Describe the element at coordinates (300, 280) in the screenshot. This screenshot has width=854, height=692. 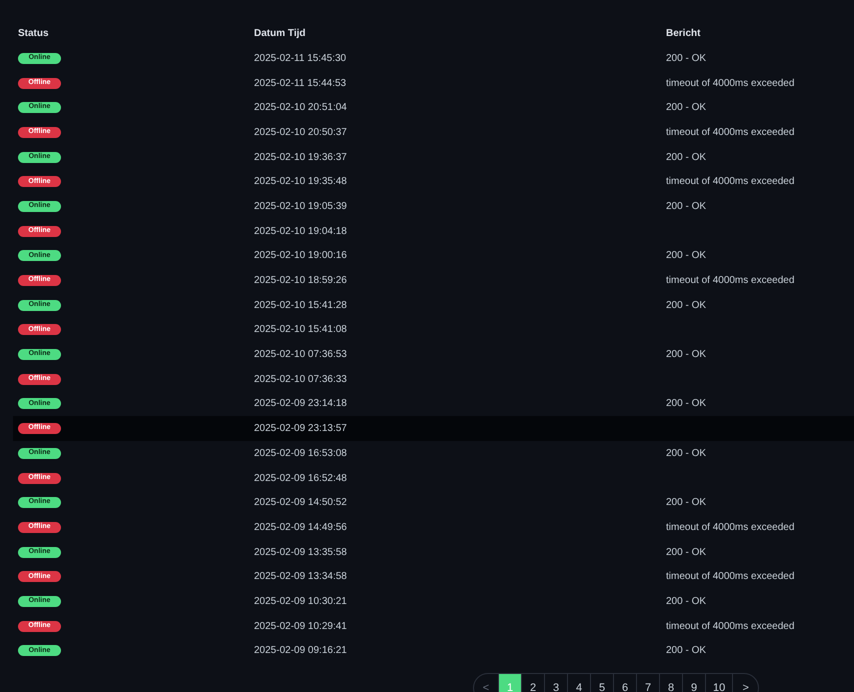
I see `table-cell: 2025-02-10 18:59:26` at that location.